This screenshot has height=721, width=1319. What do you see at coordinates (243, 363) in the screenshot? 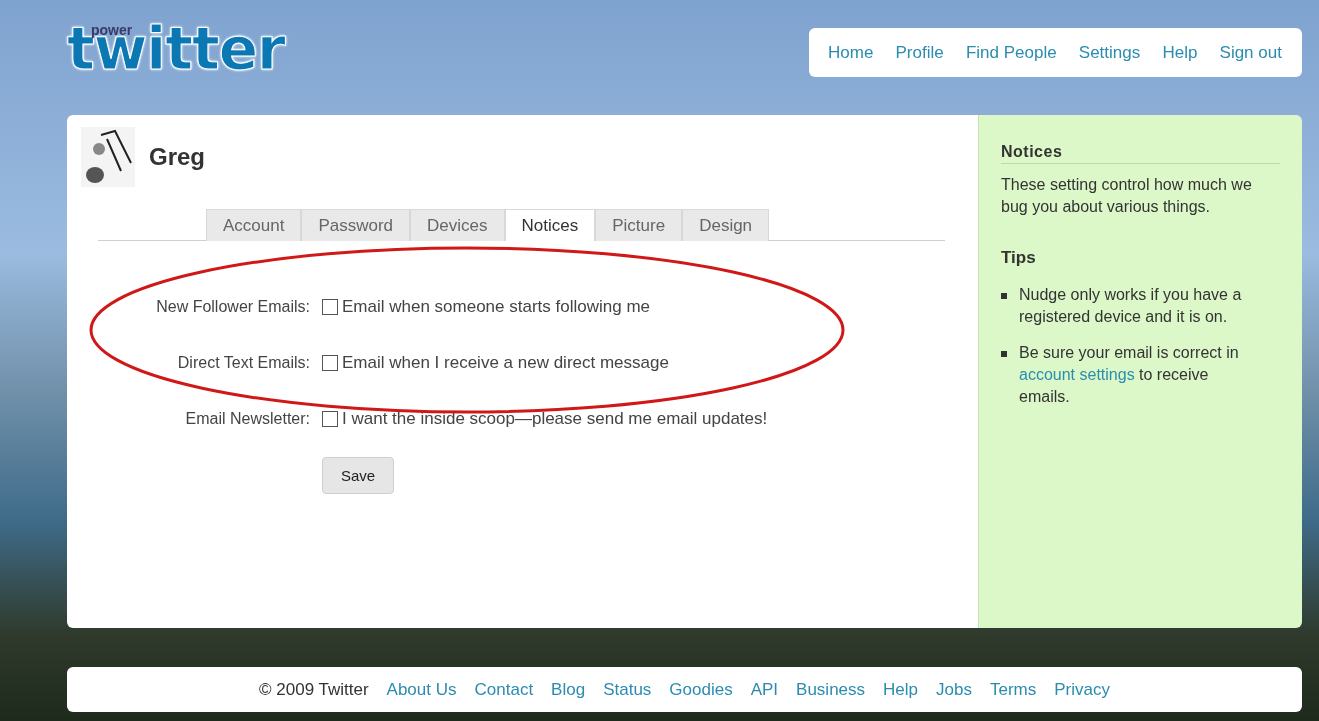
I see `setting-label: Direct Text Emails:` at bounding box center [243, 363].